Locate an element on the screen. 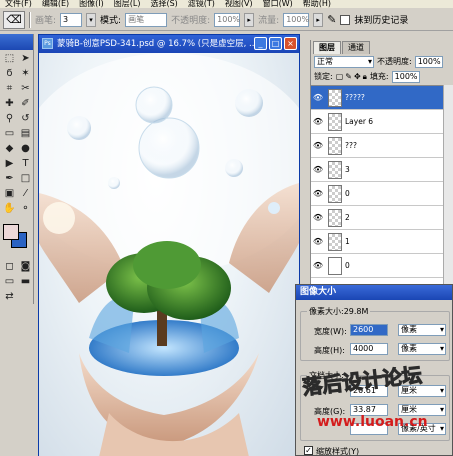  airbrush-icon: ✎ is located at coordinates (331, 19).